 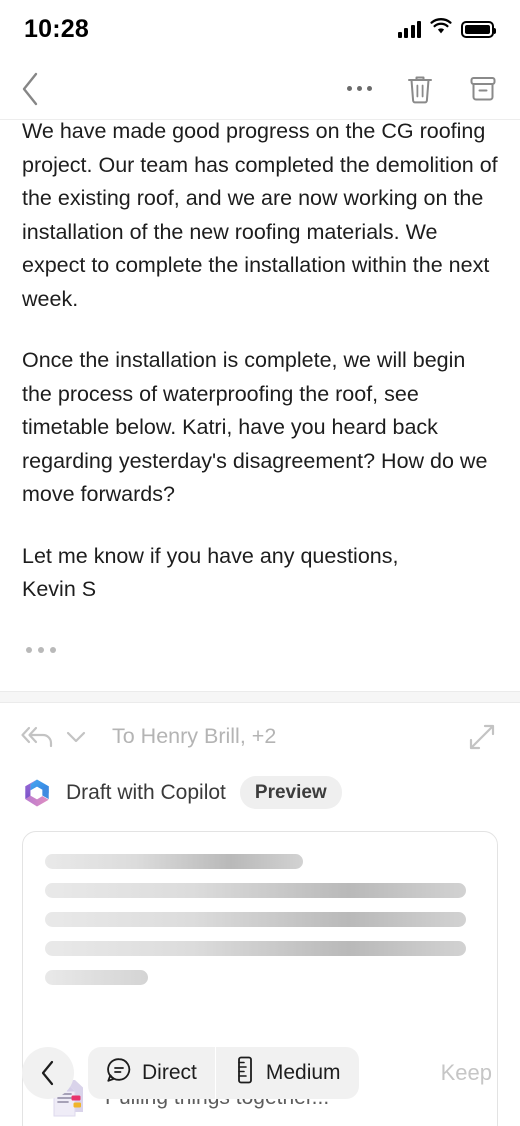 What do you see at coordinates (119, 1073) in the screenshot?
I see `speech-bubble-lines-icon` at bounding box center [119, 1073].